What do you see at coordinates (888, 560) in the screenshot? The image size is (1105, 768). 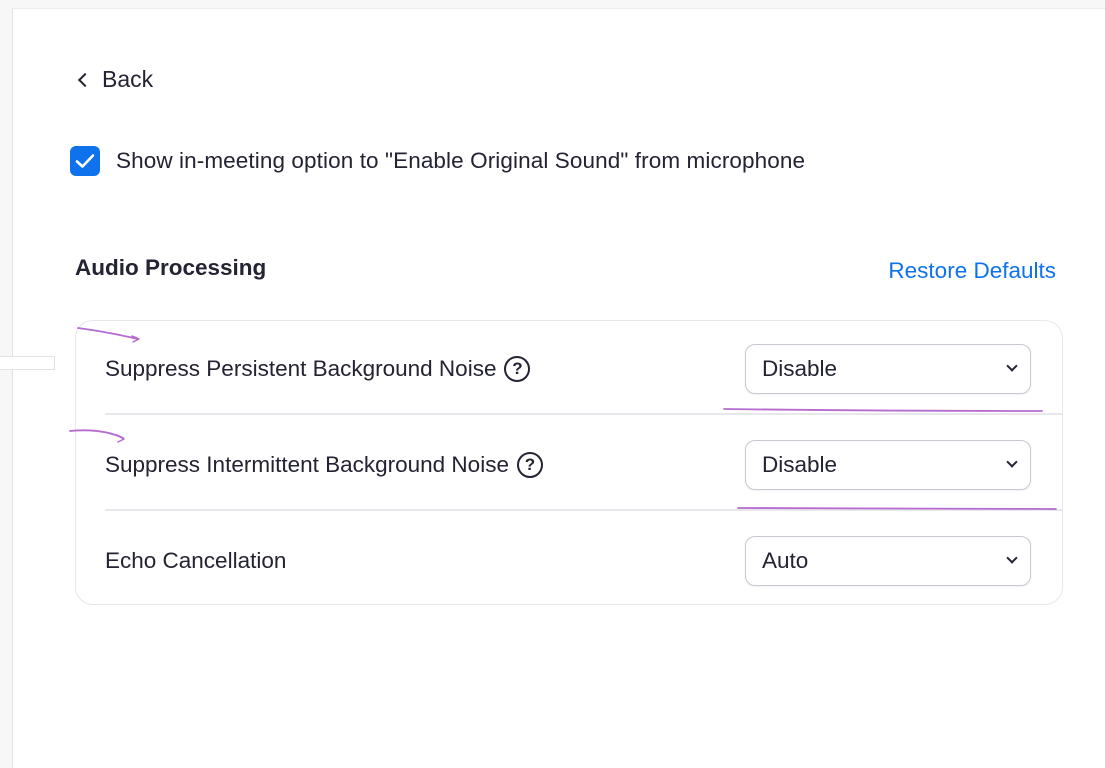 I see `echo-cancellation-select: Auto` at bounding box center [888, 560].